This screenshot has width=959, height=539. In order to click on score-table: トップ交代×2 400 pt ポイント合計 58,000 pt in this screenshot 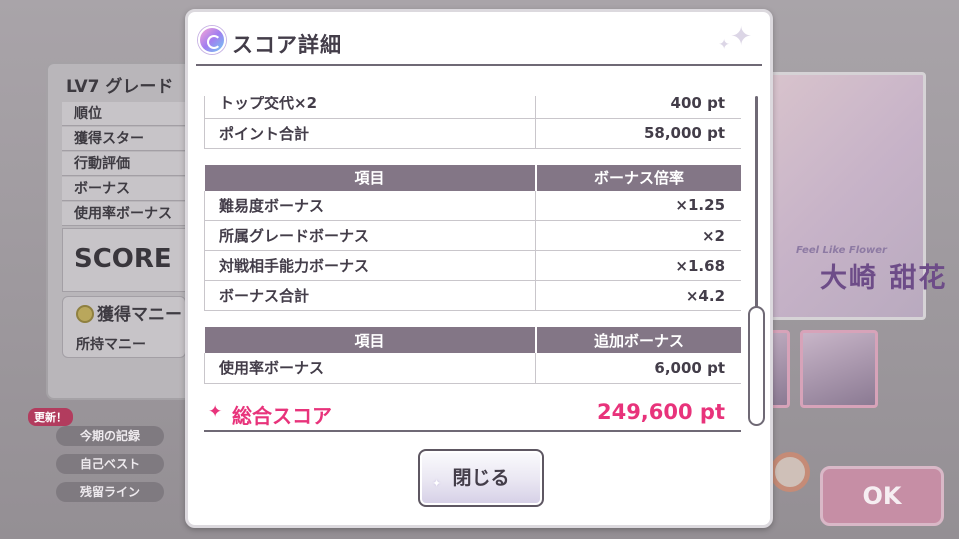, I will do `click(472, 122)`.